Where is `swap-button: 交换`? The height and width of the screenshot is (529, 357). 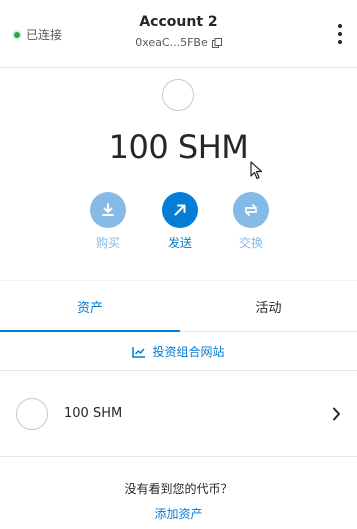
swap-button: 交换 is located at coordinates (251, 221).